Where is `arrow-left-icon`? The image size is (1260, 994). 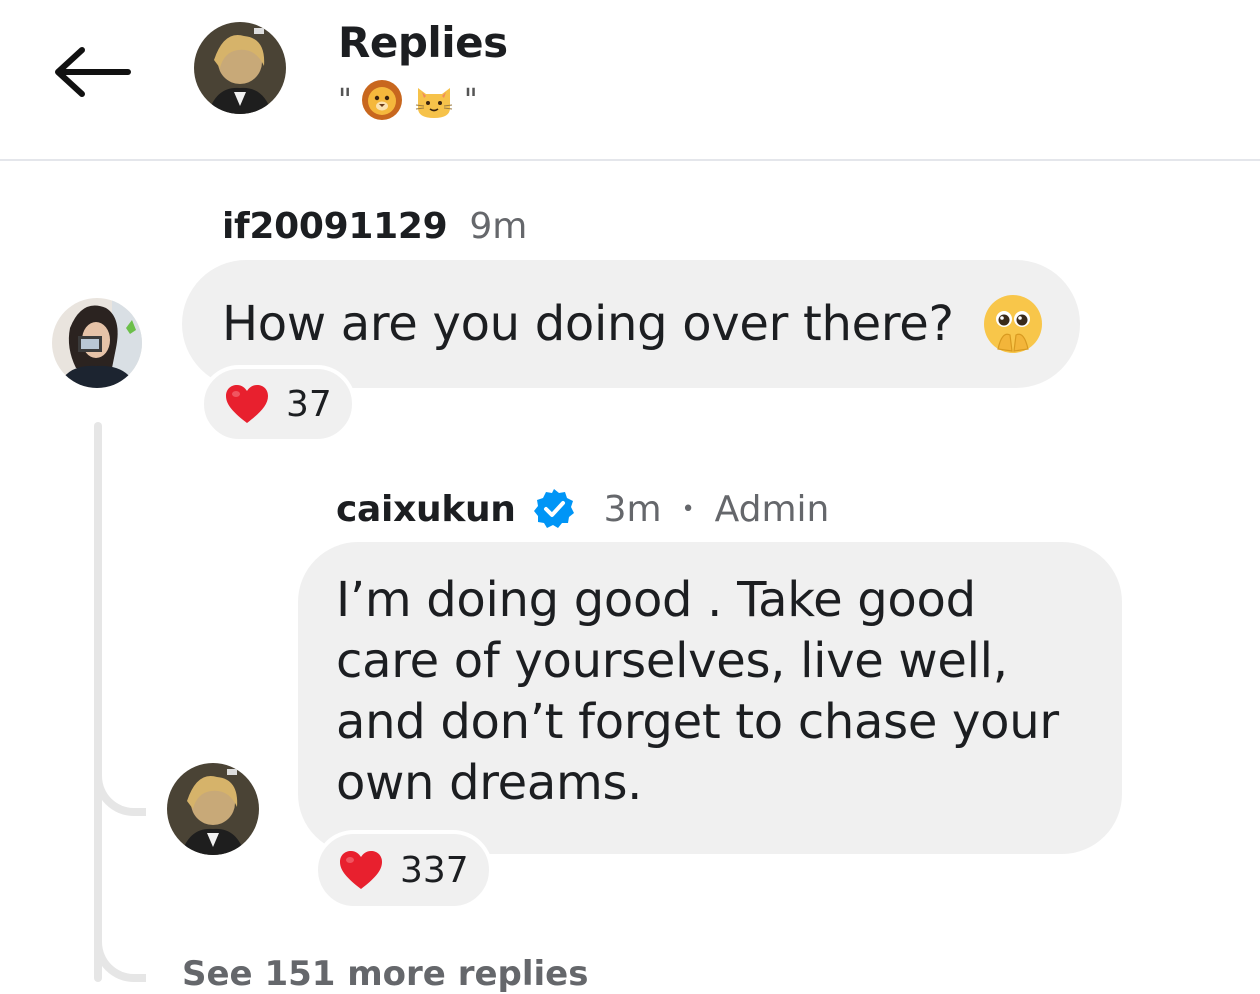
arrow-left-icon is located at coordinates (93, 72).